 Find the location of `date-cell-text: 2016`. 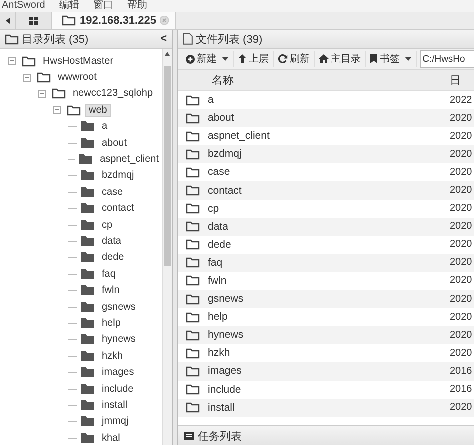

date-cell-text: 2016 is located at coordinates (462, 371).